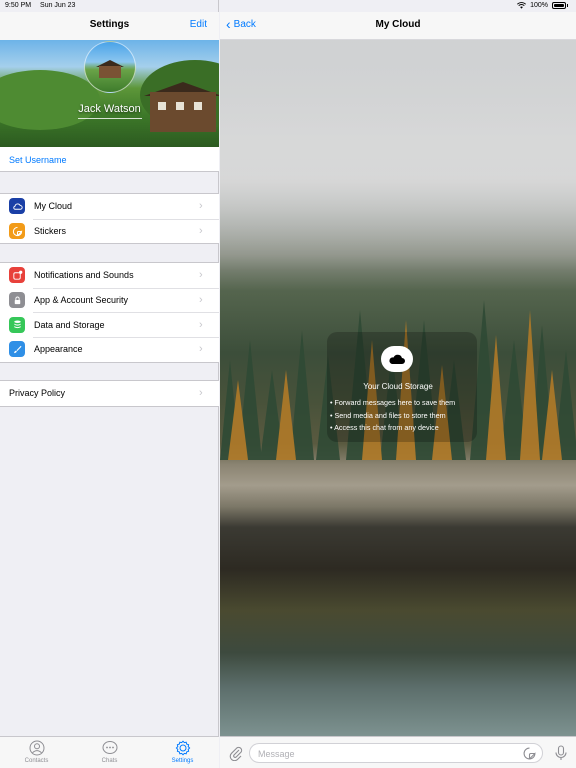  I want to click on notifications-icon, so click(17, 275).